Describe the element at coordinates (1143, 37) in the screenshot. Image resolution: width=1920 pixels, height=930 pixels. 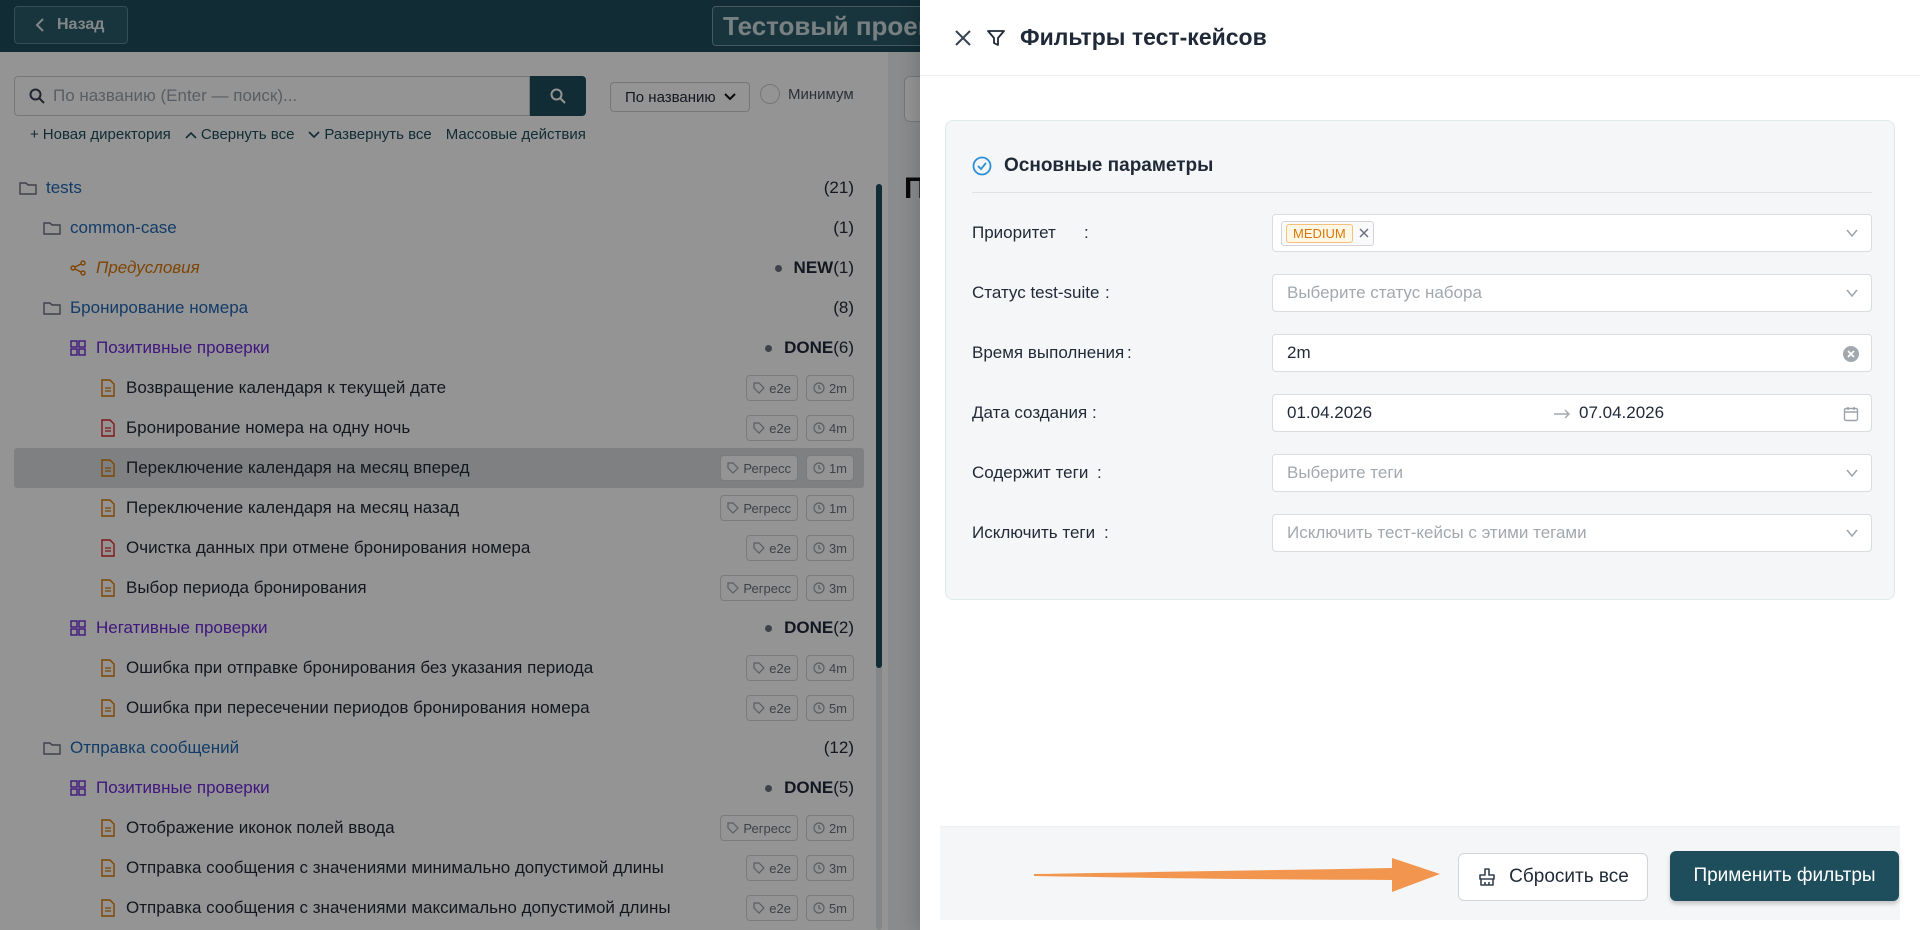
I see `drawer-title: Фильтры тест-кейсов` at that location.